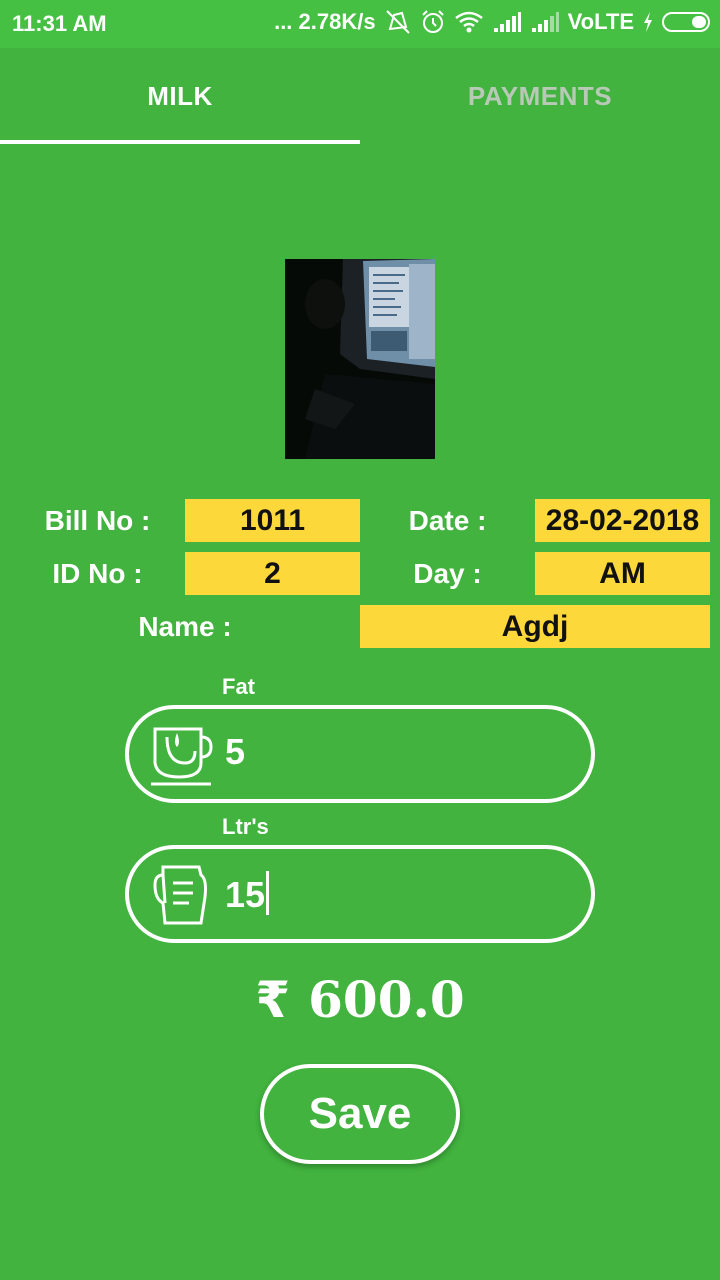 This screenshot has height=1280, width=720. I want to click on tab-bar: MILK PAYMENTS, so click(360, 96).